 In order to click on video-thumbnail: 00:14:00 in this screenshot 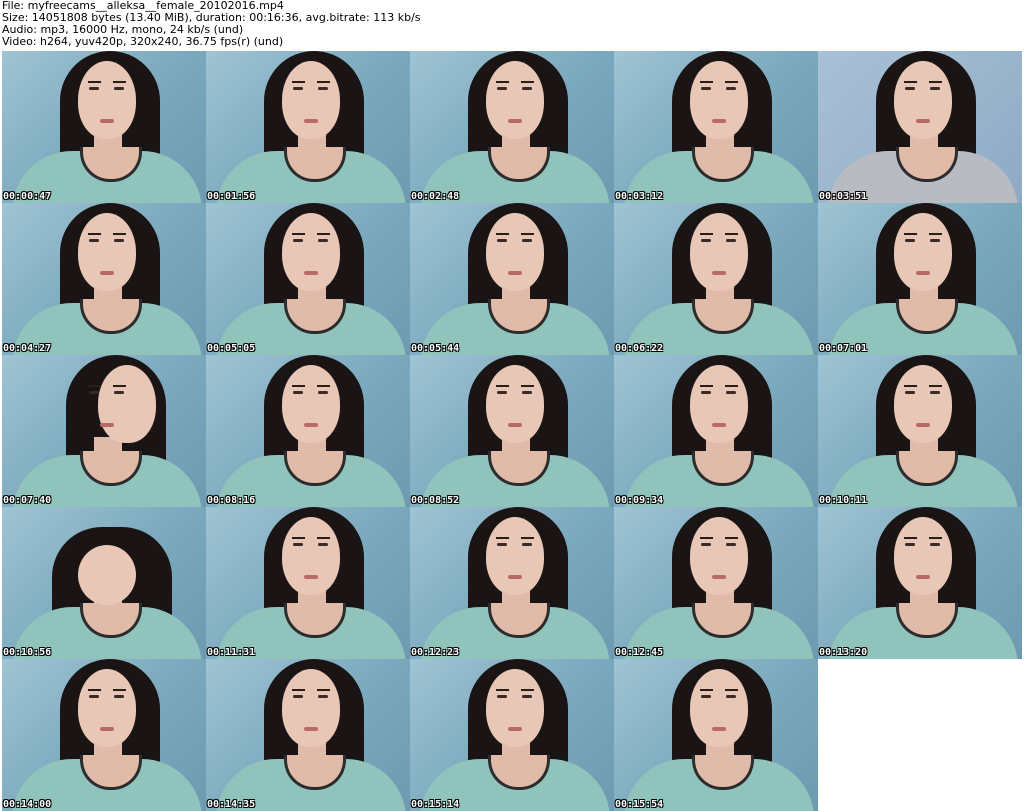, I will do `click(104, 735)`.